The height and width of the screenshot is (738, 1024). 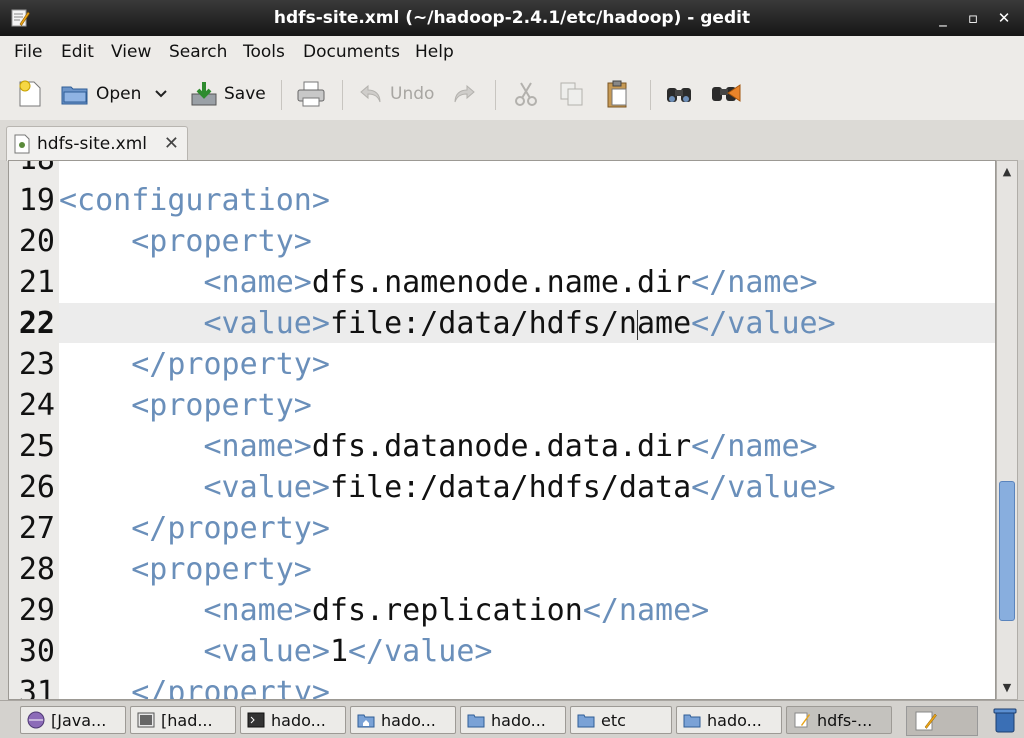 I want to click on line-number: 26, so click(x=36, y=487).